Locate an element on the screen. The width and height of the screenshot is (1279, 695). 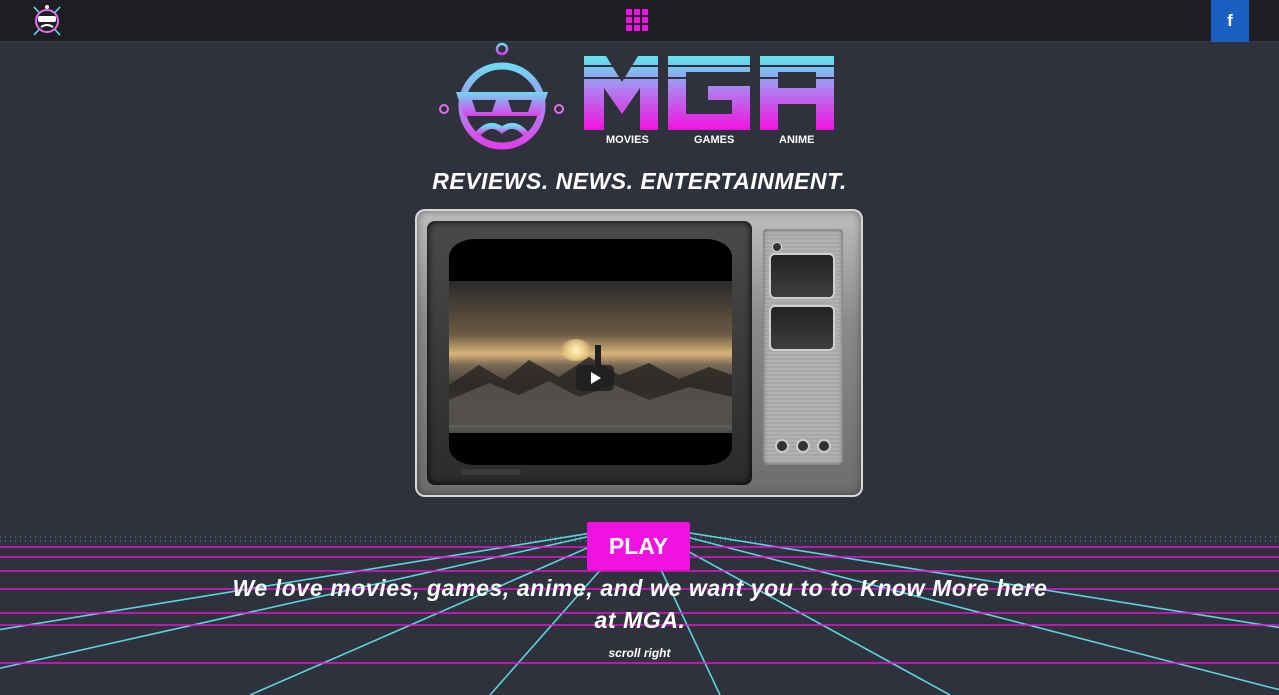
tv-control-panel is located at coordinates (803, 347).